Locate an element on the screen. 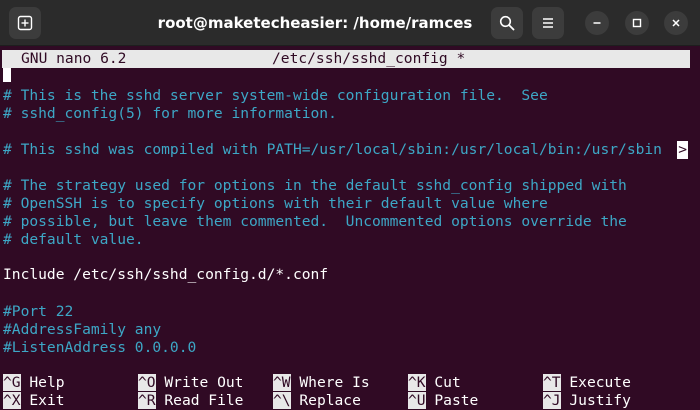 This screenshot has height=410, width=700. shortcut-read-file: ^R Read File is located at coordinates (190, 401).